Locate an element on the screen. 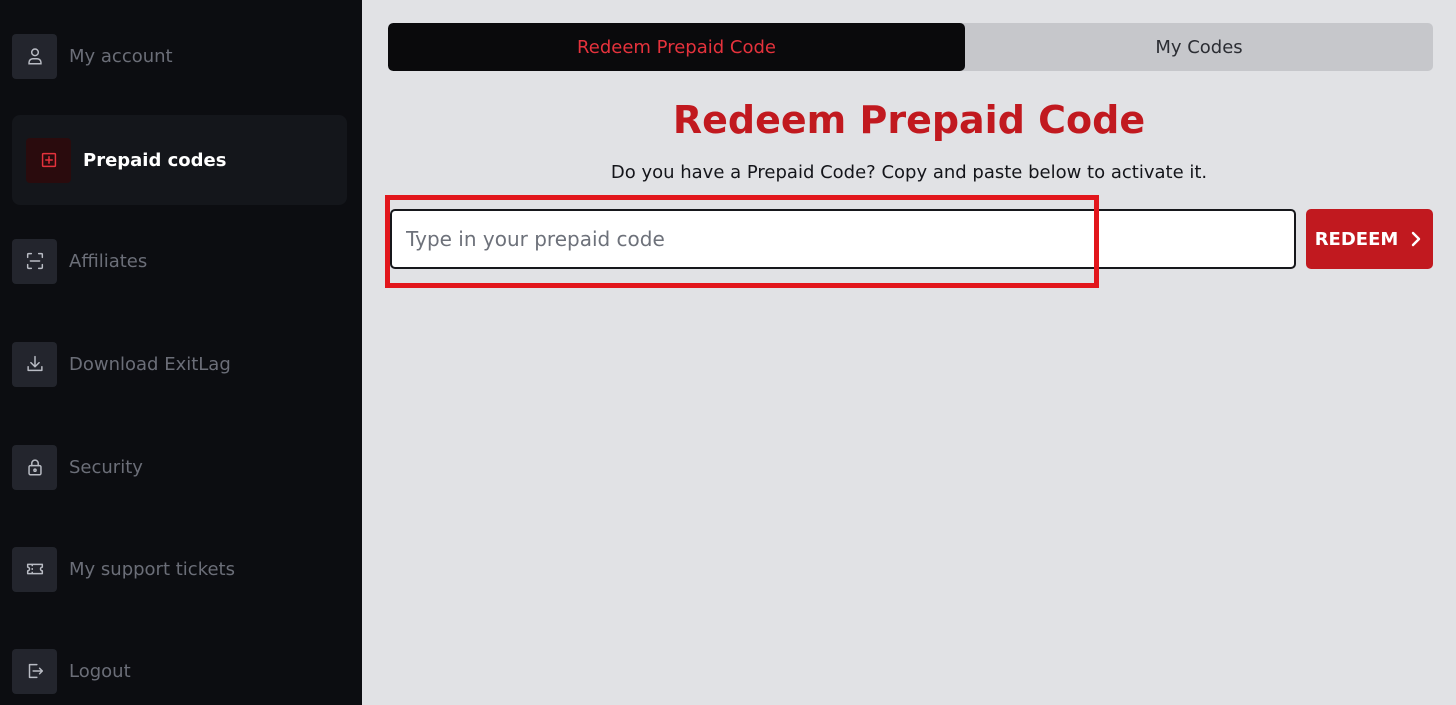  tab-bar: Redeem Prepaid Code My Codes is located at coordinates (910, 47).